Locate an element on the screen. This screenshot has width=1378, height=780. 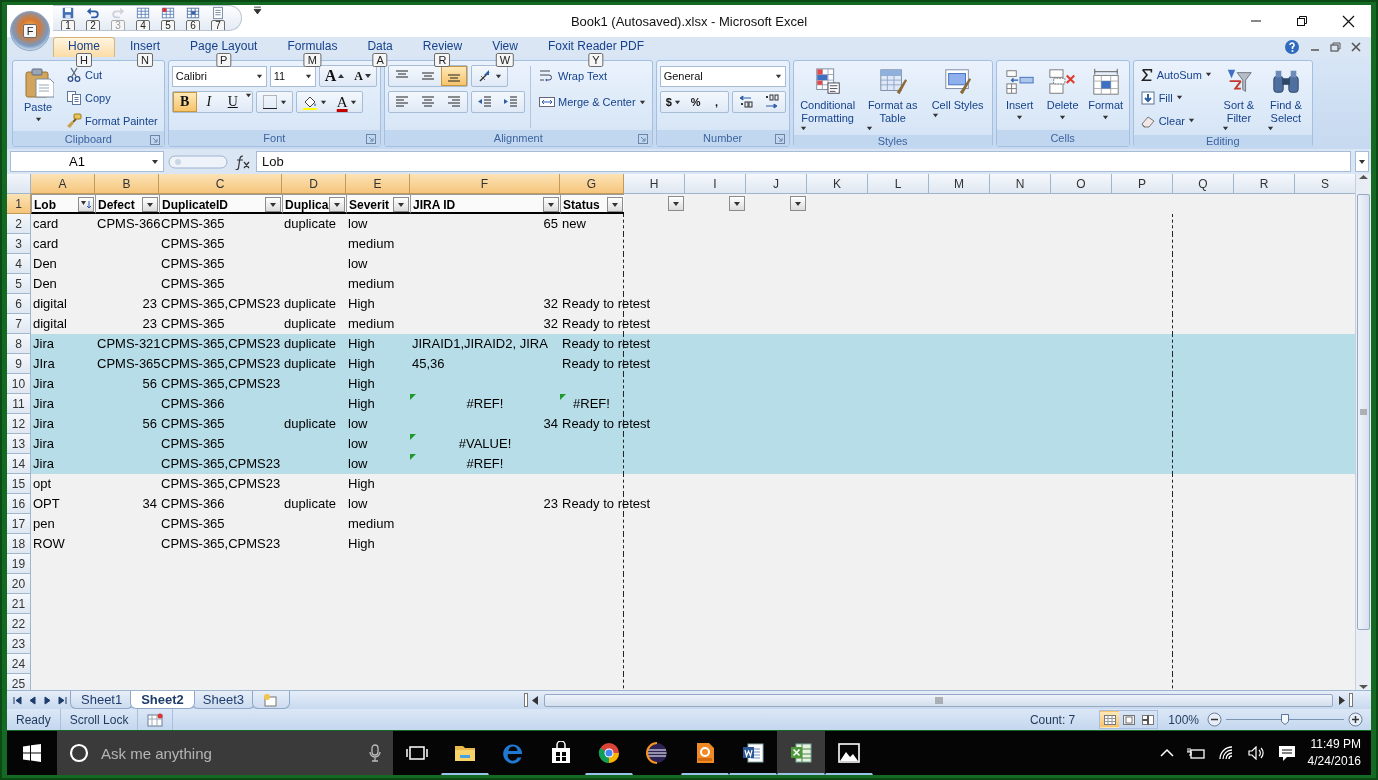
row-header: 23 is located at coordinates (19, 644).